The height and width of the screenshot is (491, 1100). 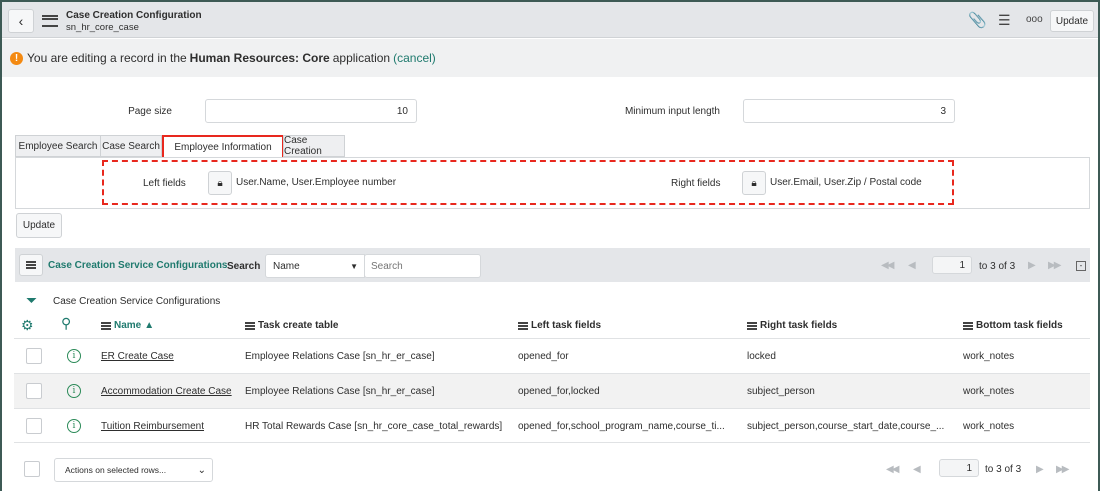 What do you see at coordinates (566, 325) in the screenshot?
I see `column-label: Left task fields` at bounding box center [566, 325].